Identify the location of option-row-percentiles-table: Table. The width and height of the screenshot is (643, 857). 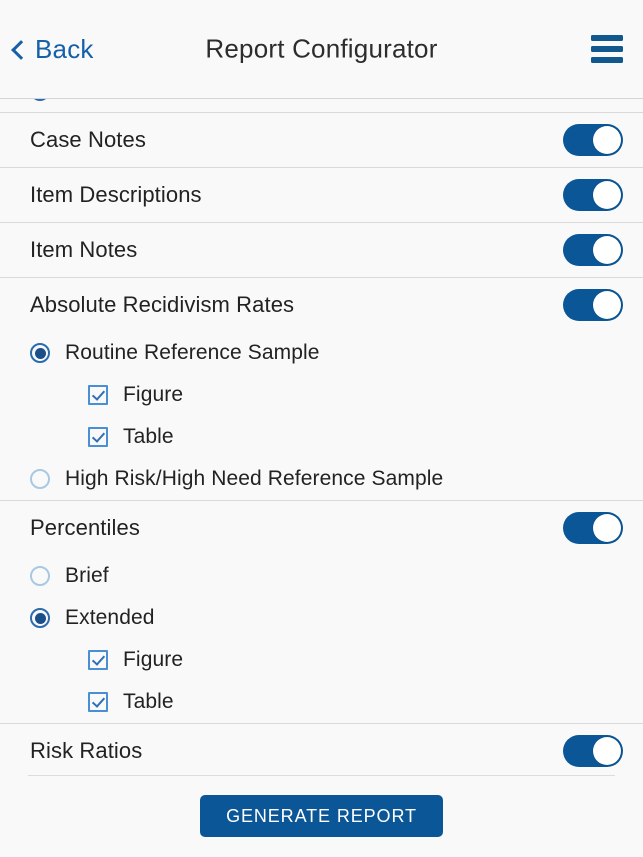
(321, 702).